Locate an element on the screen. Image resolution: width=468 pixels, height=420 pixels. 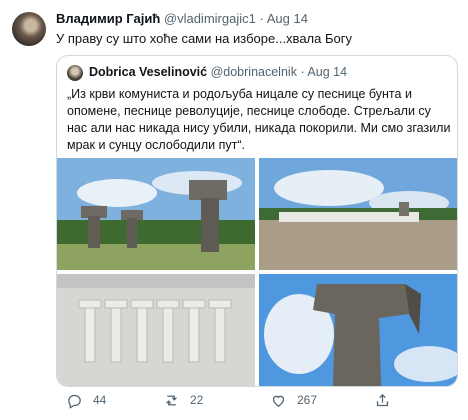
quoted-tweet-date: Aug 14 is located at coordinates (327, 72).